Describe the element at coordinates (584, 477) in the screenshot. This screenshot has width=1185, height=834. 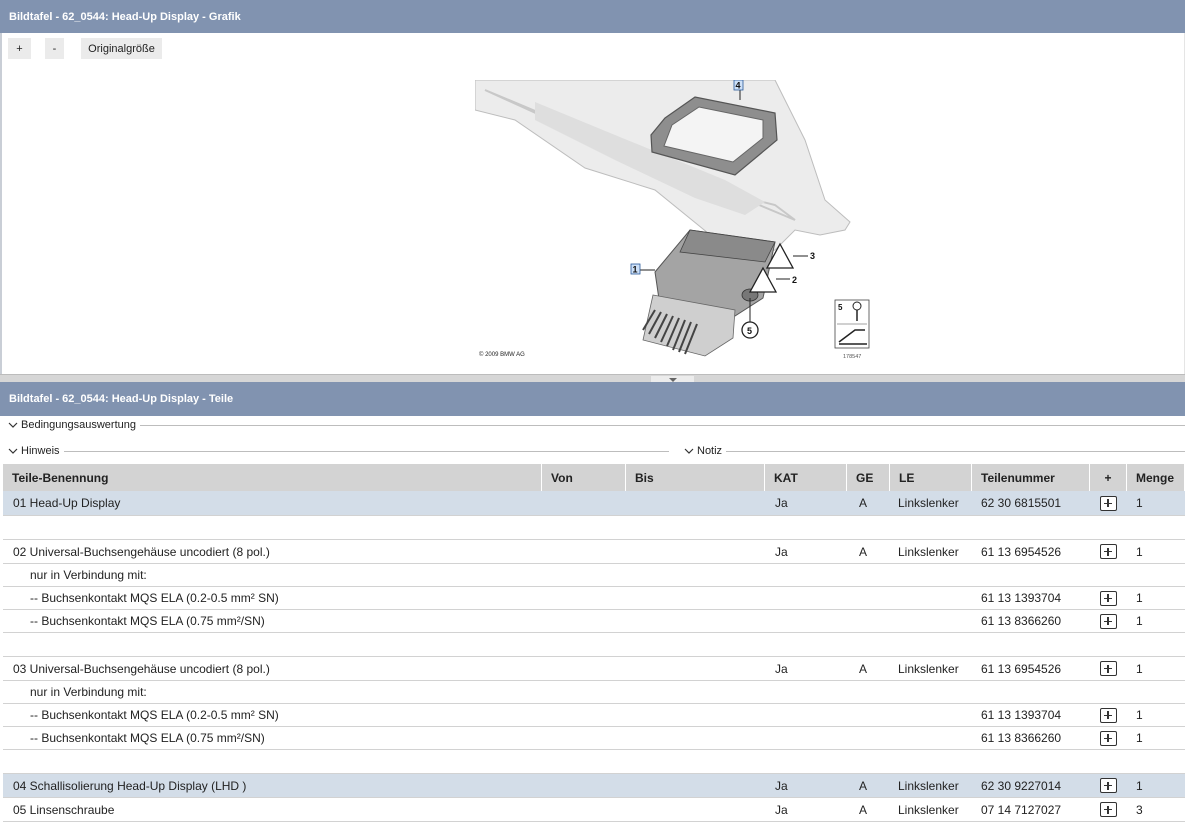
I see `col-von: Von` at that location.